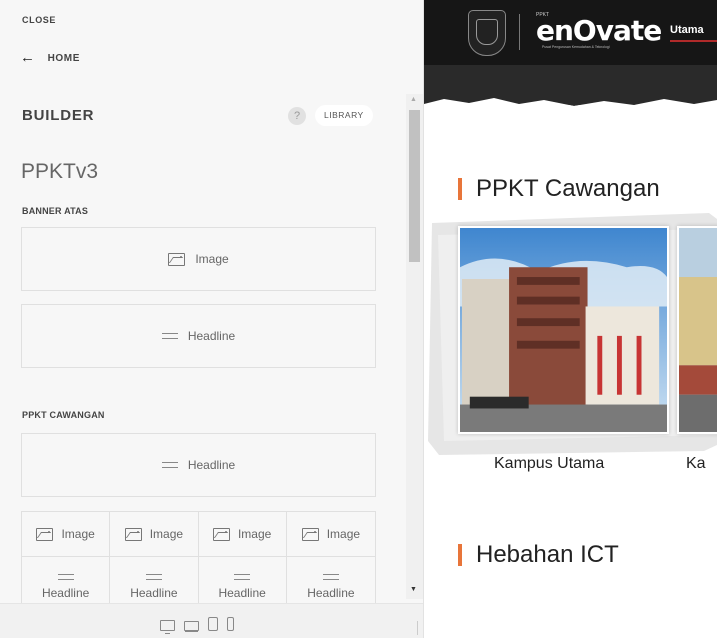 The height and width of the screenshot is (638, 717). Describe the element at coordinates (230, 624) in the screenshot. I see `phone-icon` at that location.